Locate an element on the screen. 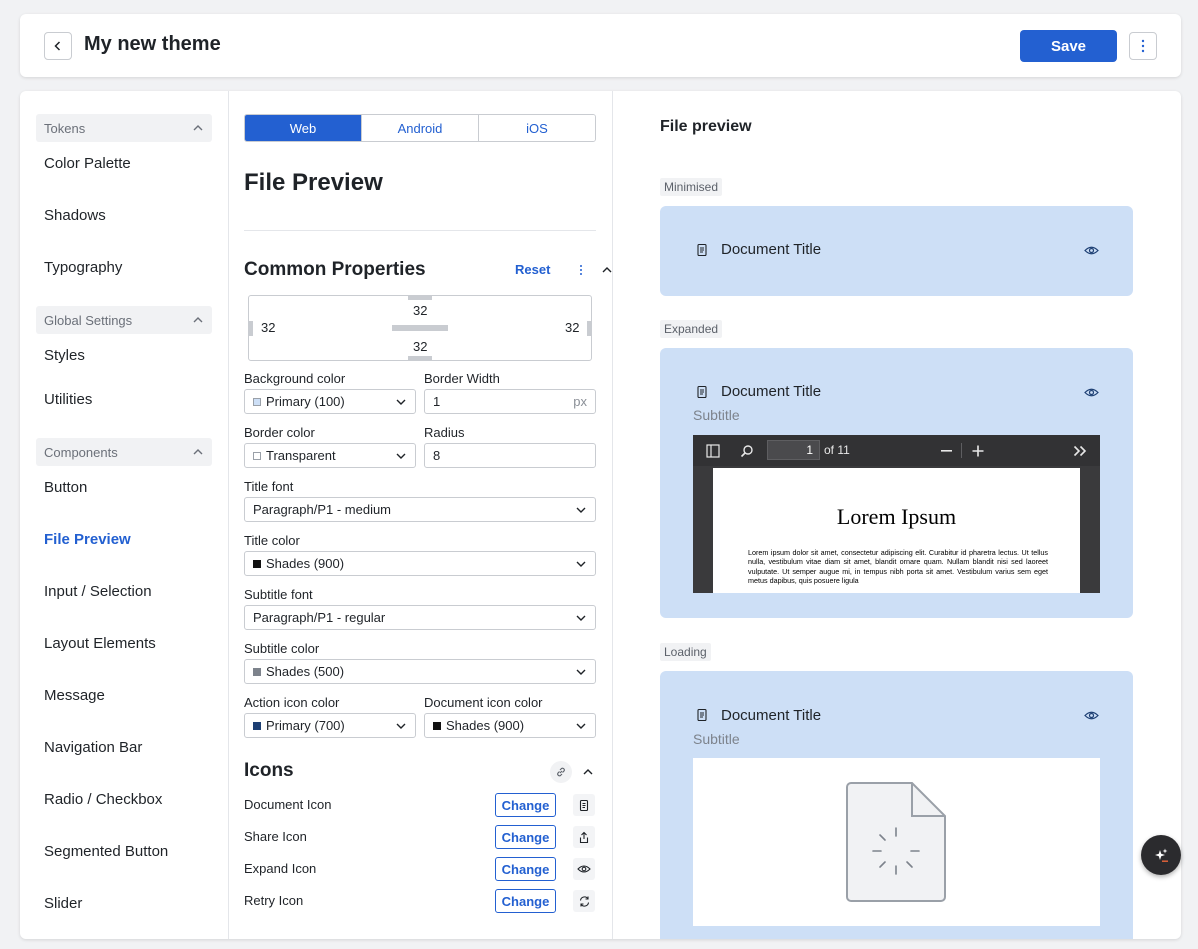 The height and width of the screenshot is (949, 1198). zoom-in-icon is located at coordinates (978, 451).